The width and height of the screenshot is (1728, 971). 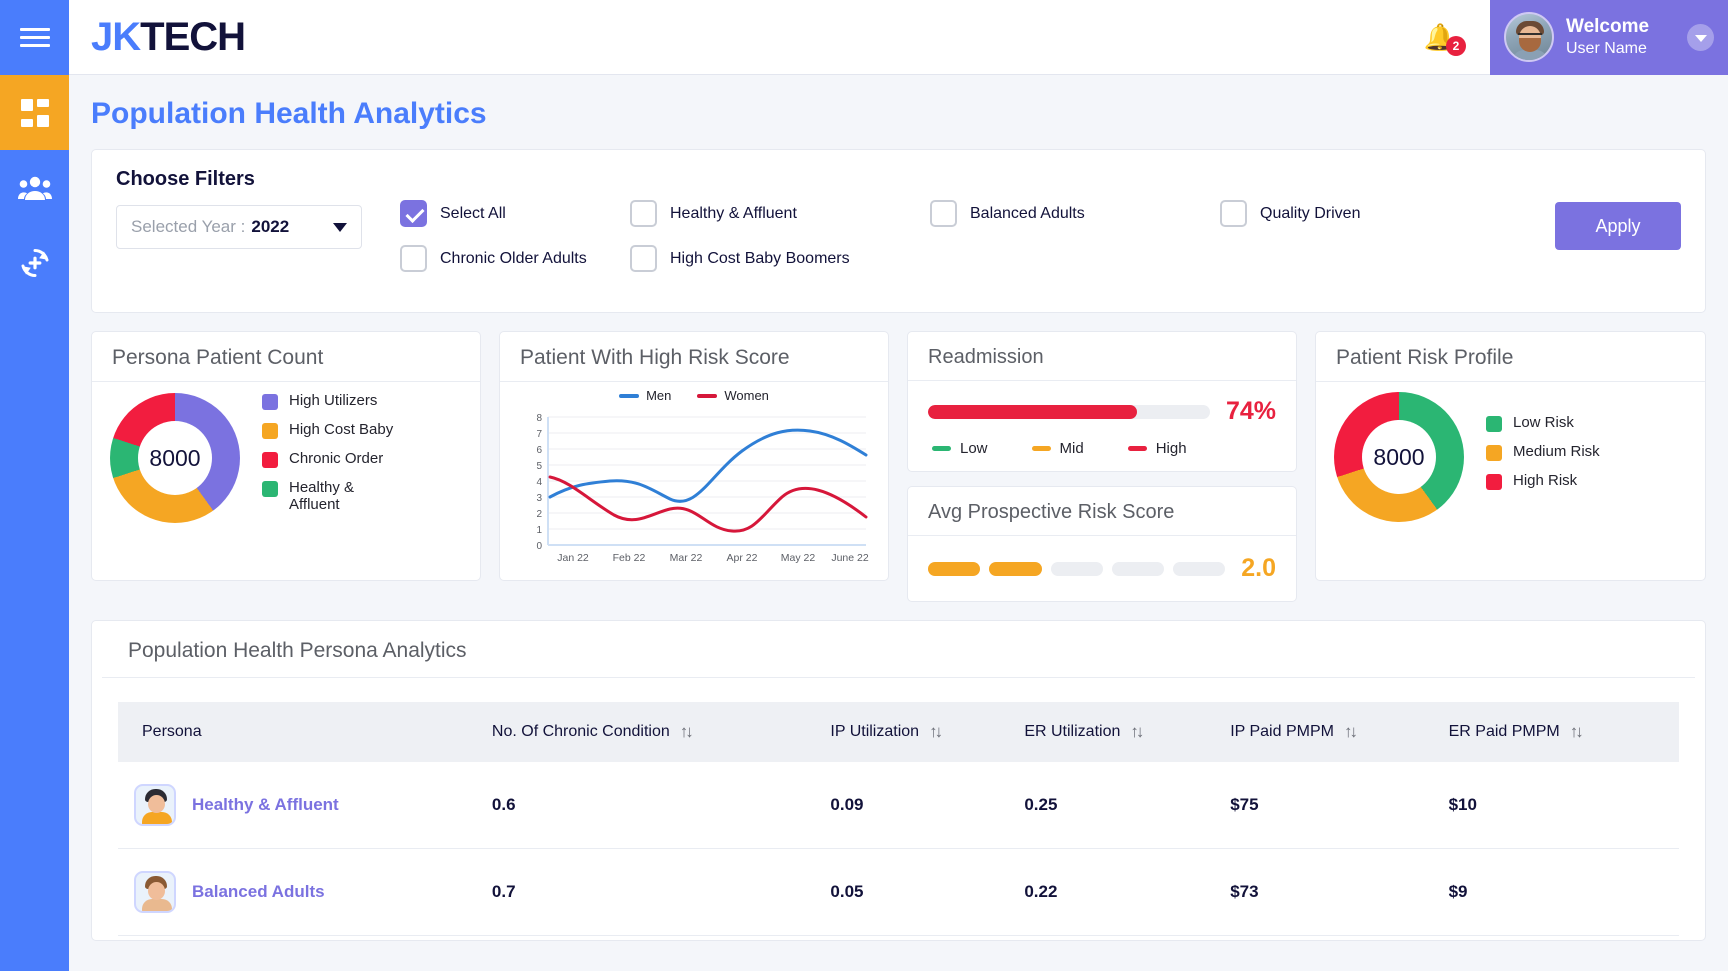 What do you see at coordinates (694, 395) in the screenshot?
I see `line-chart-legend: Men Women` at bounding box center [694, 395].